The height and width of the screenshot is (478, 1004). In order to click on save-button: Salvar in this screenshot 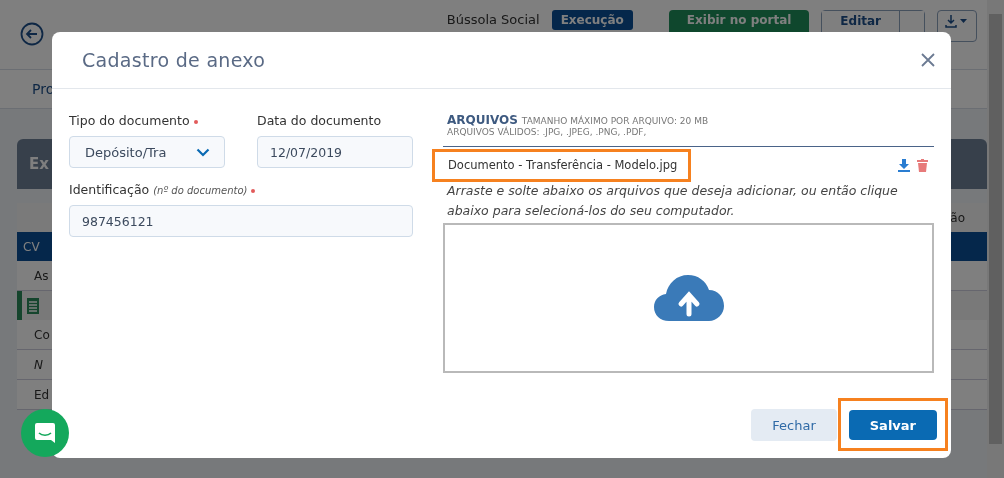, I will do `click(892, 425)`.